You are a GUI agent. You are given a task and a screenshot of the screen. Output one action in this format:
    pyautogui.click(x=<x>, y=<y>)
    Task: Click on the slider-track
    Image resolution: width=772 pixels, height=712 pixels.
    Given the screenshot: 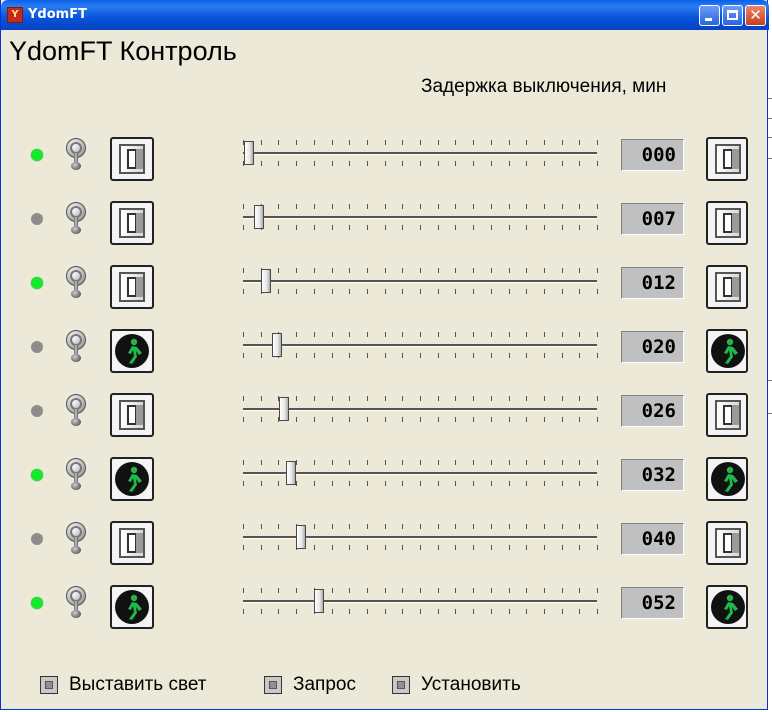 What is the action you would take?
    pyautogui.click(x=420, y=281)
    